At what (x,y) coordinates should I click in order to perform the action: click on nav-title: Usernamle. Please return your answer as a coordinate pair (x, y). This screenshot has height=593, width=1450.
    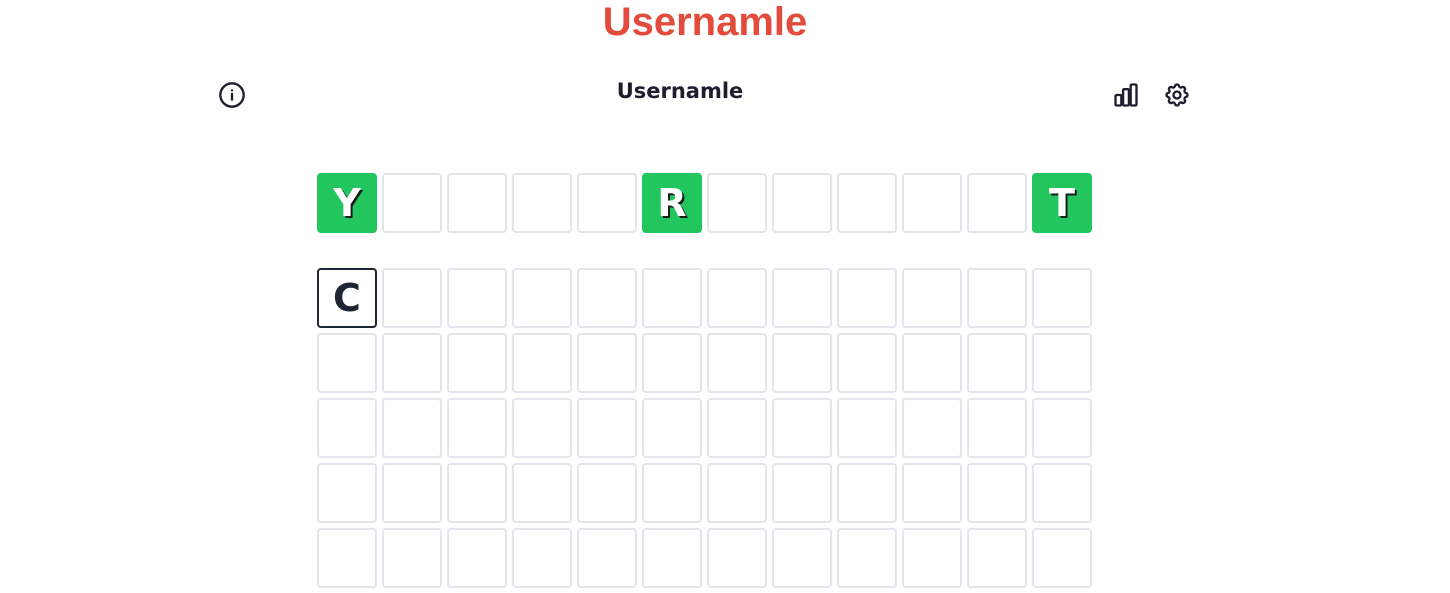
    Looking at the image, I should click on (680, 91).